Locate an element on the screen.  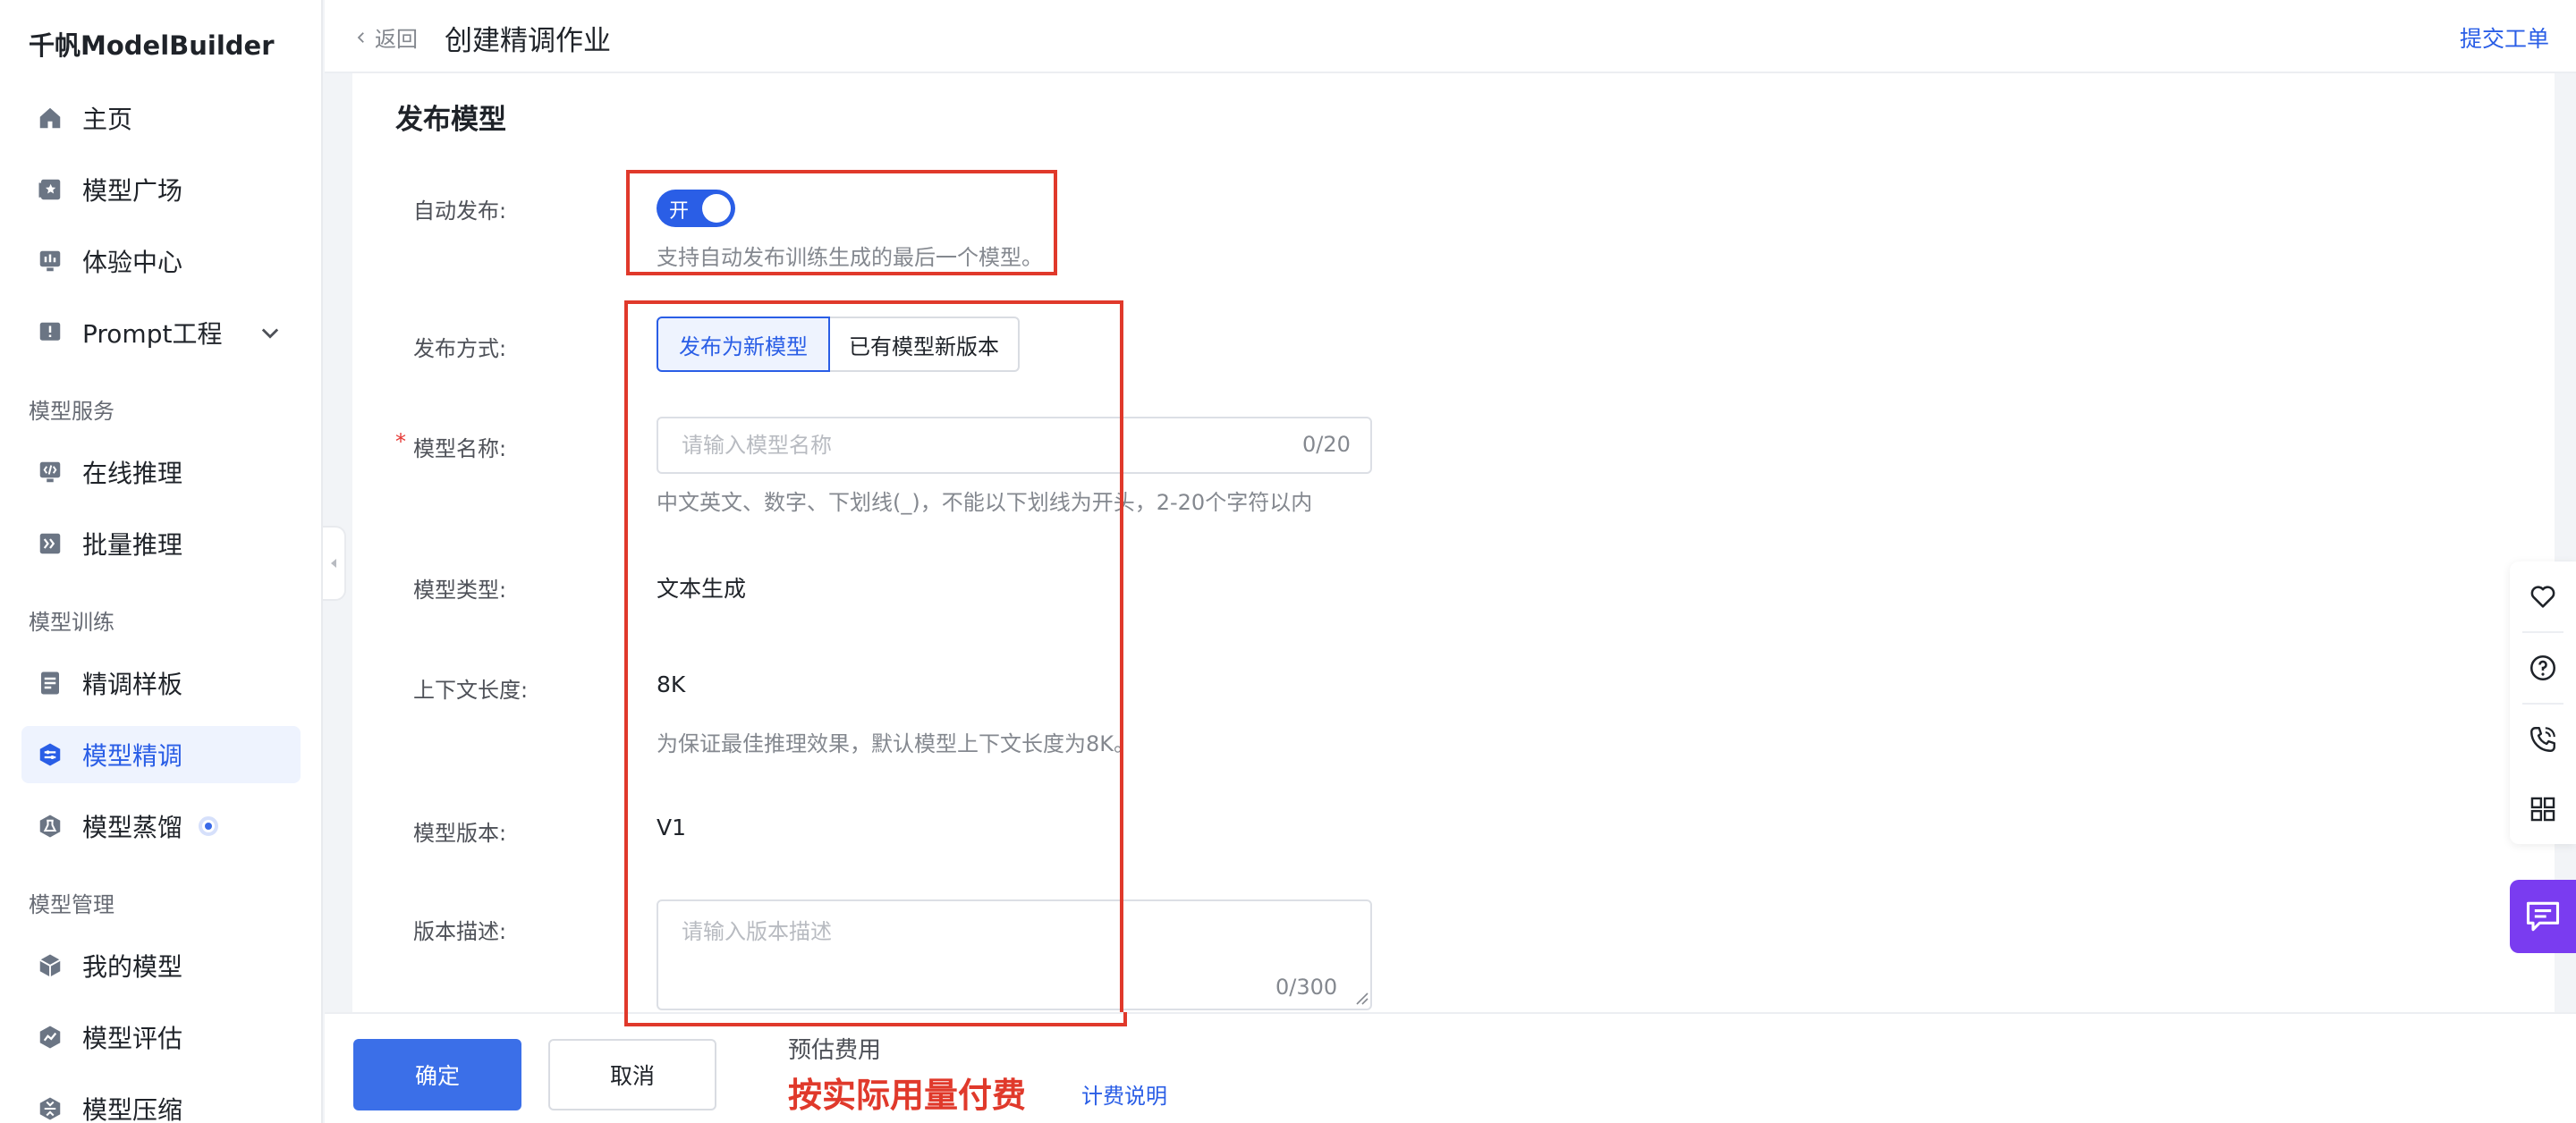
model-square-icon is located at coordinates (50, 189).